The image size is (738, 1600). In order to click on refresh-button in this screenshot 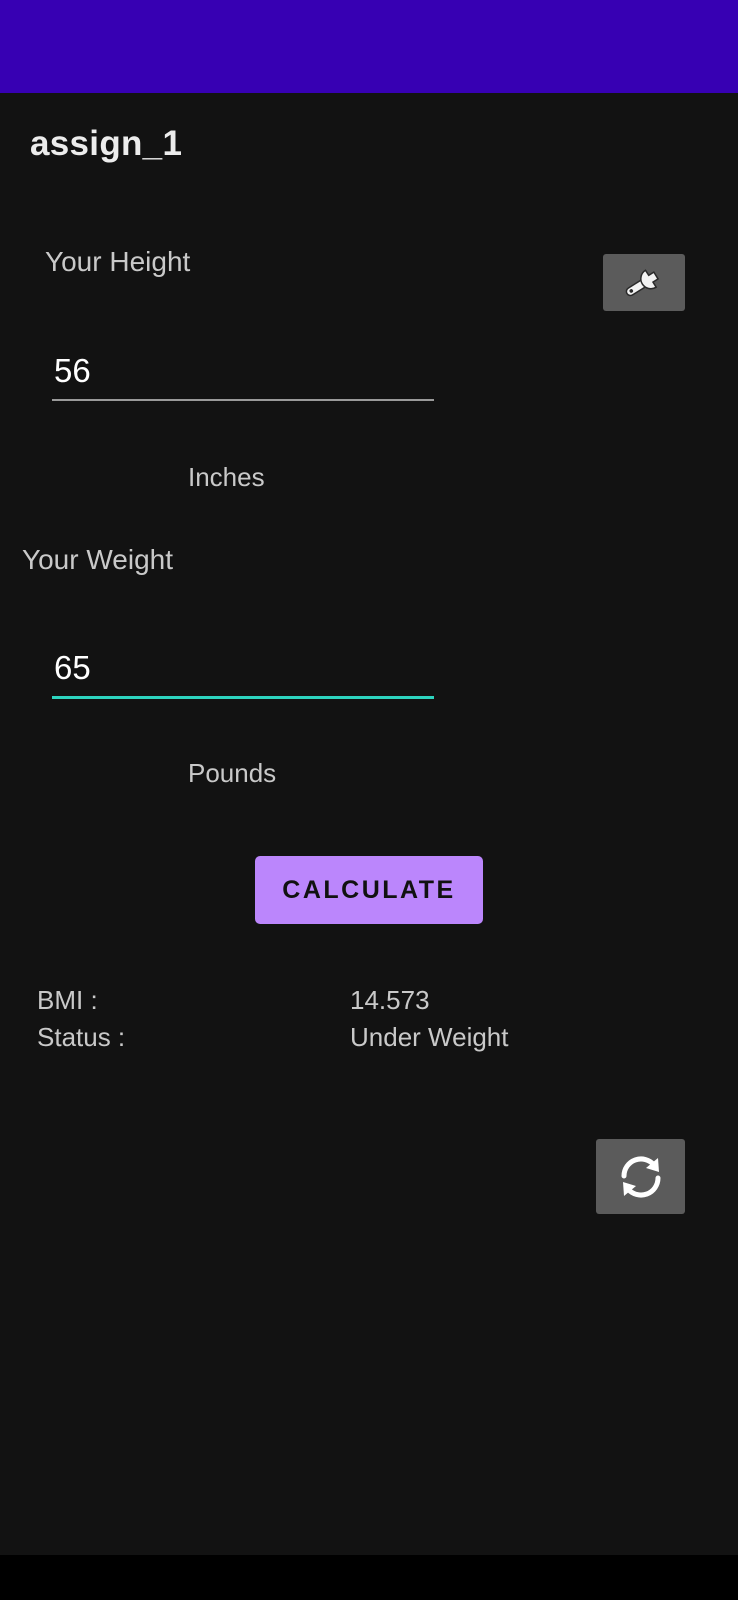, I will do `click(640, 1176)`.